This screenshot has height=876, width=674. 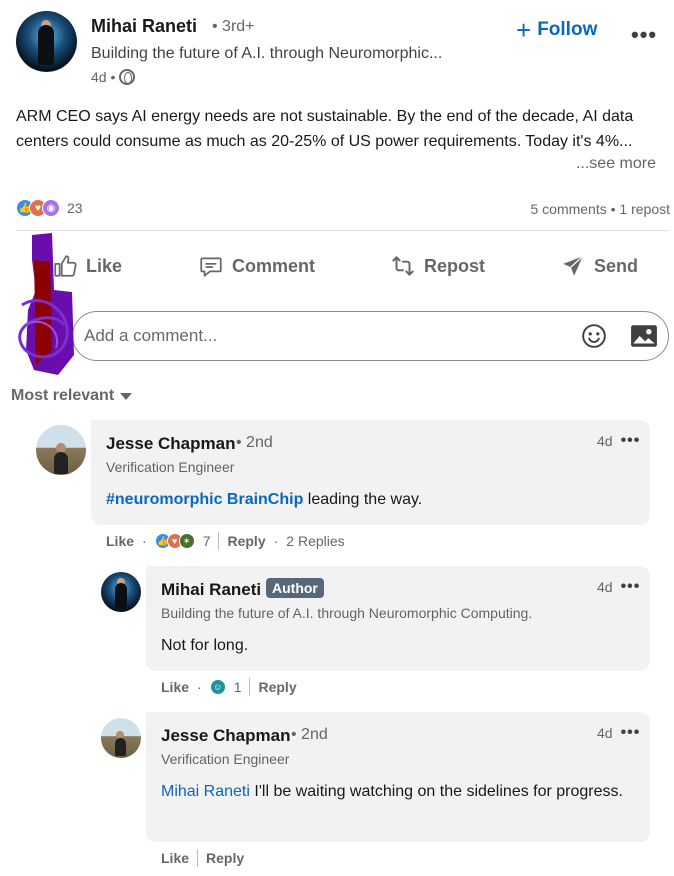 I want to click on commenter-name: Jesse Chapman, so click(x=170, y=444).